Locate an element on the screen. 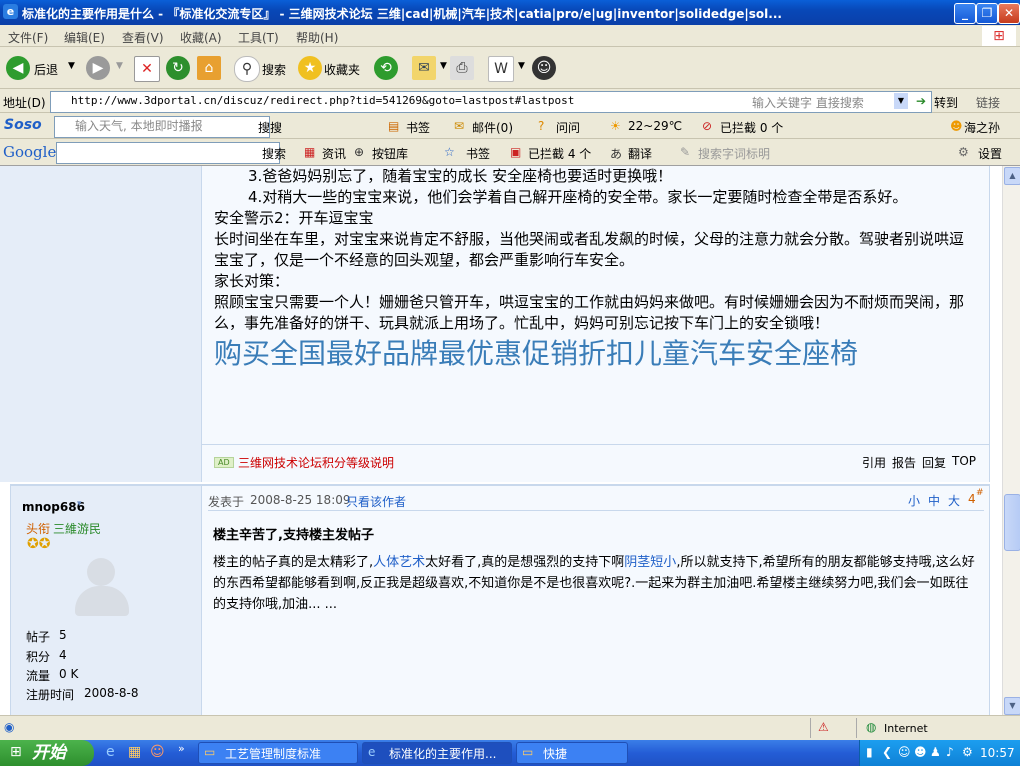 The image size is (1020, 766). menu-tools: 工具(T) is located at coordinates (258, 37).